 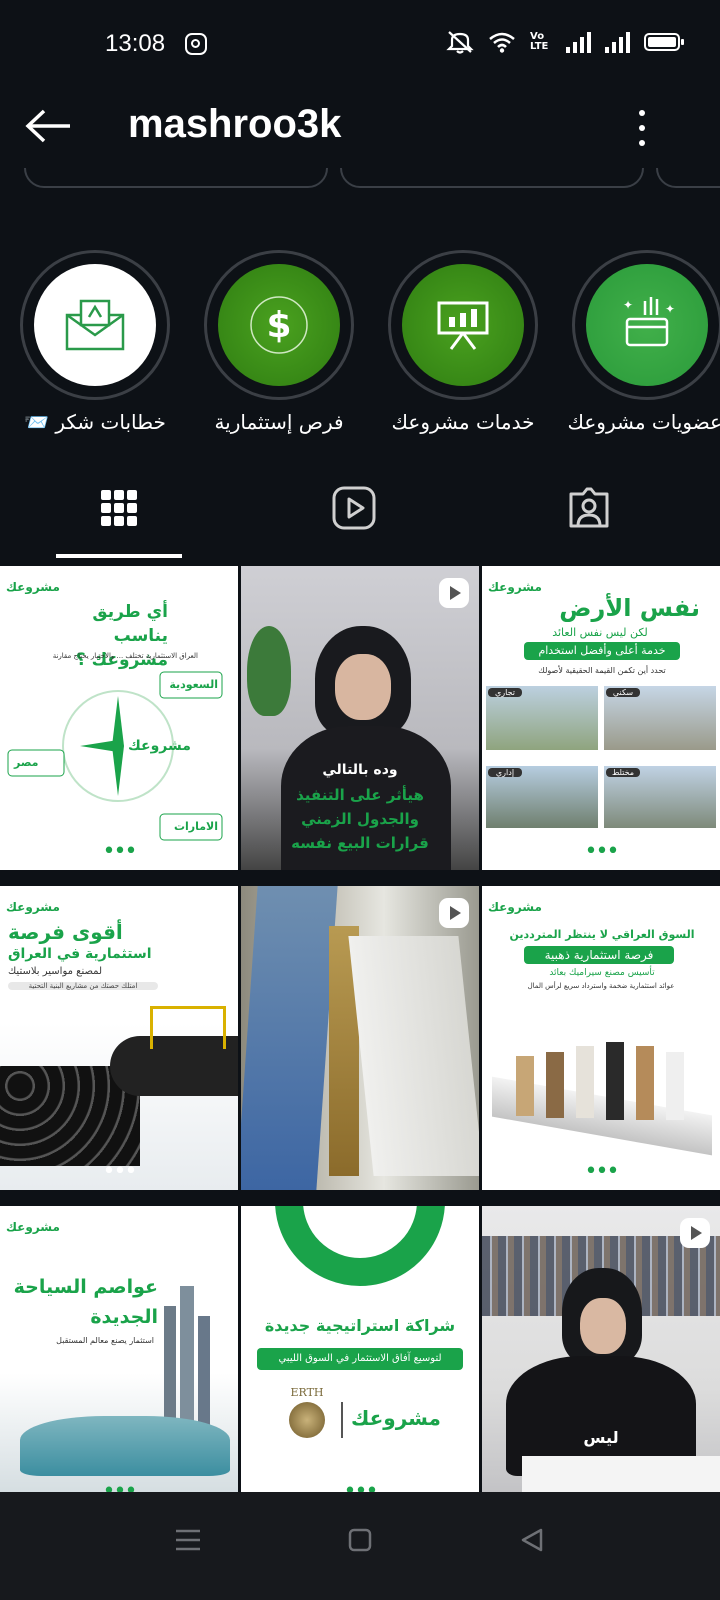 I want to click on reel-caption-line: ليس, so click(x=601, y=1437).